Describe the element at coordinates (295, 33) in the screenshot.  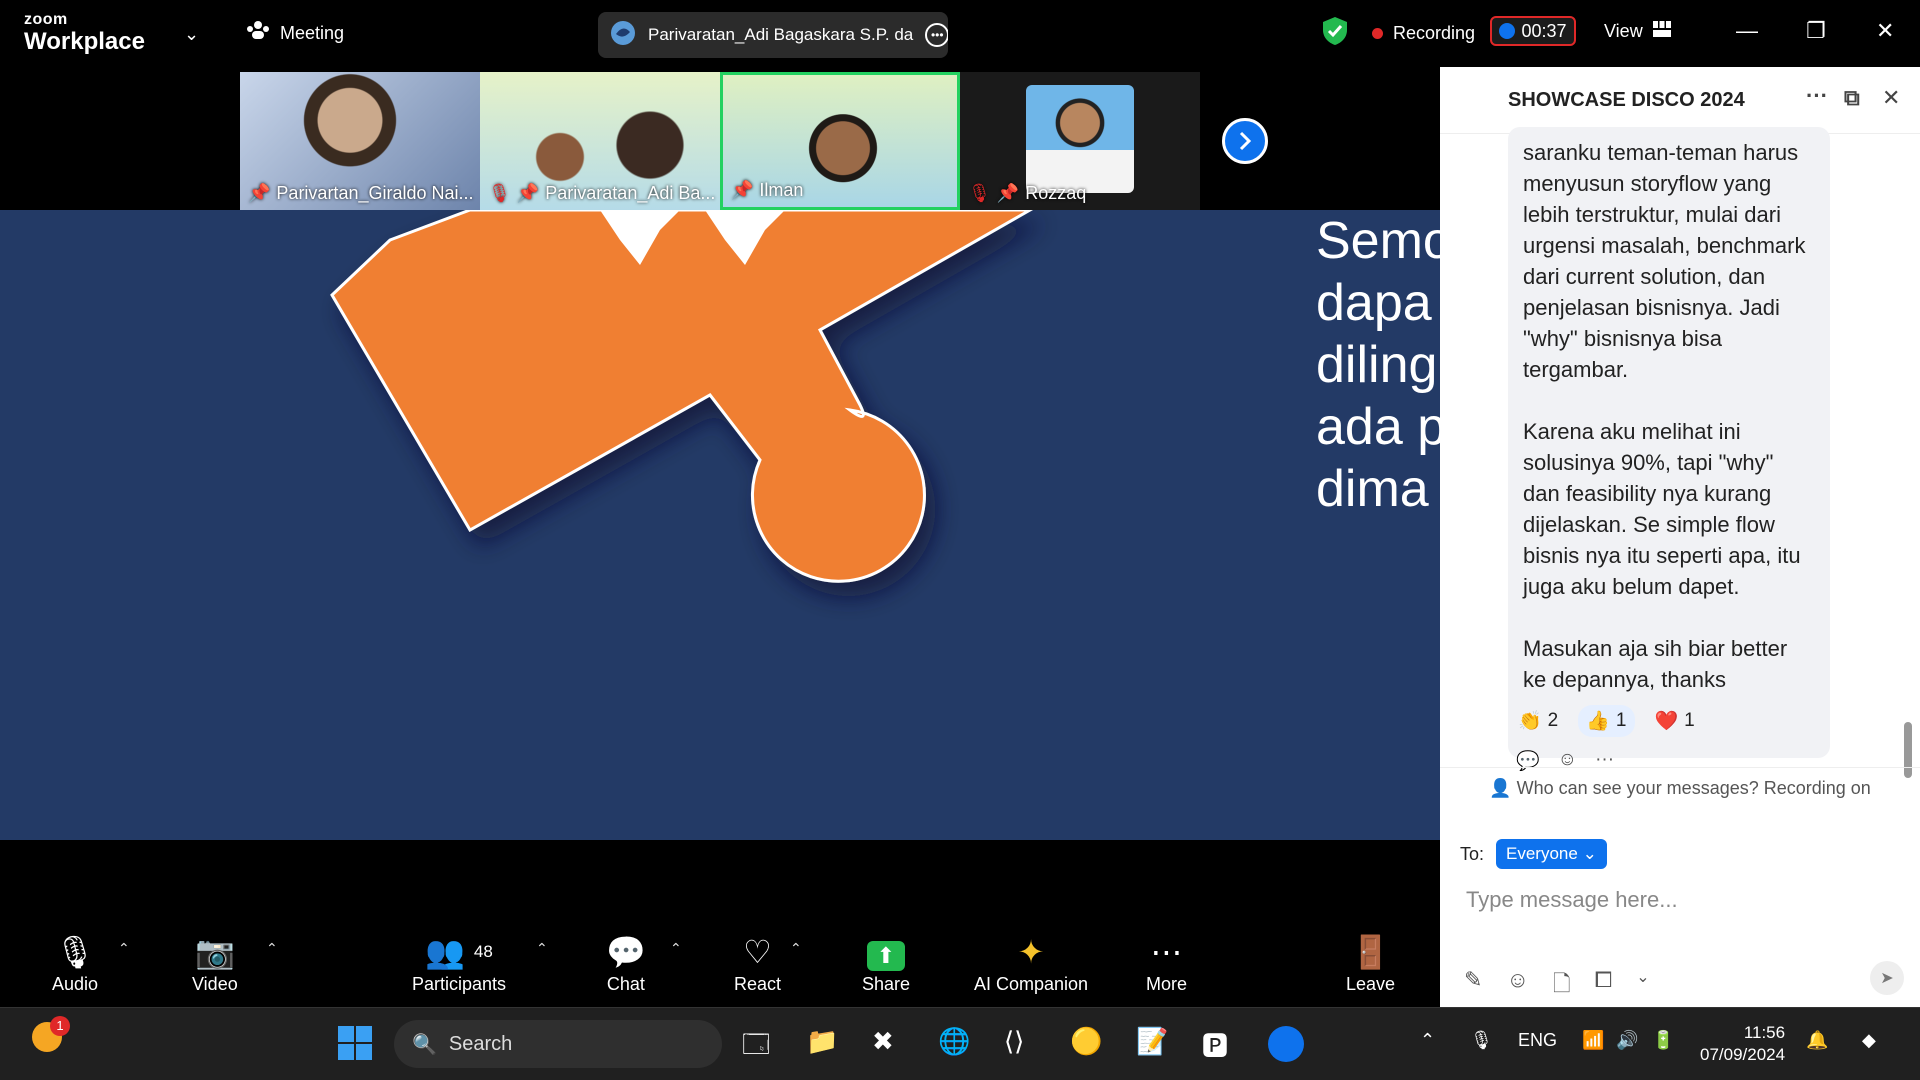
I see `meeting-button: Meeting` at that location.